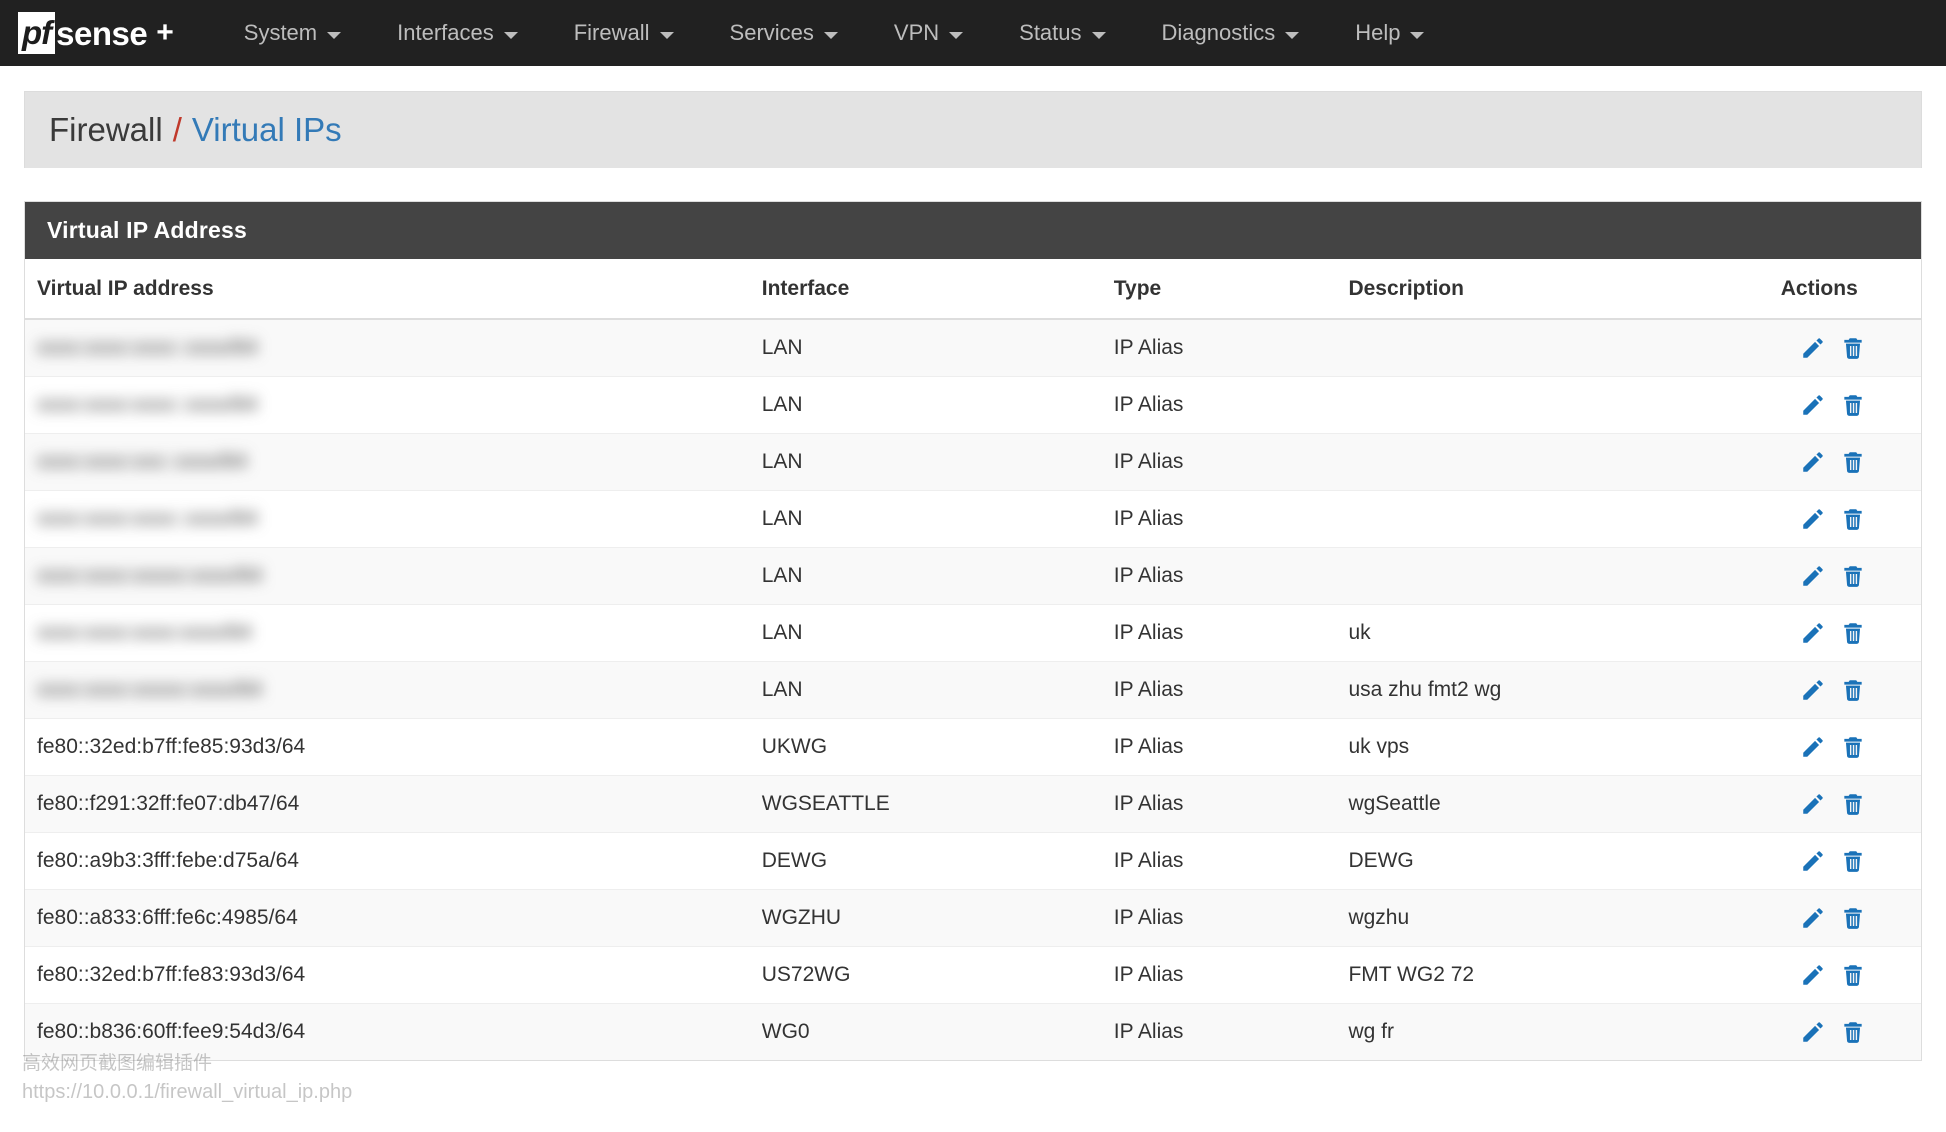 This screenshot has width=1946, height=1132. Describe the element at coordinates (389, 1031) in the screenshot. I see `cell-virtual-ip: fe80::b836:60ff:fee9:54d3/64` at that location.